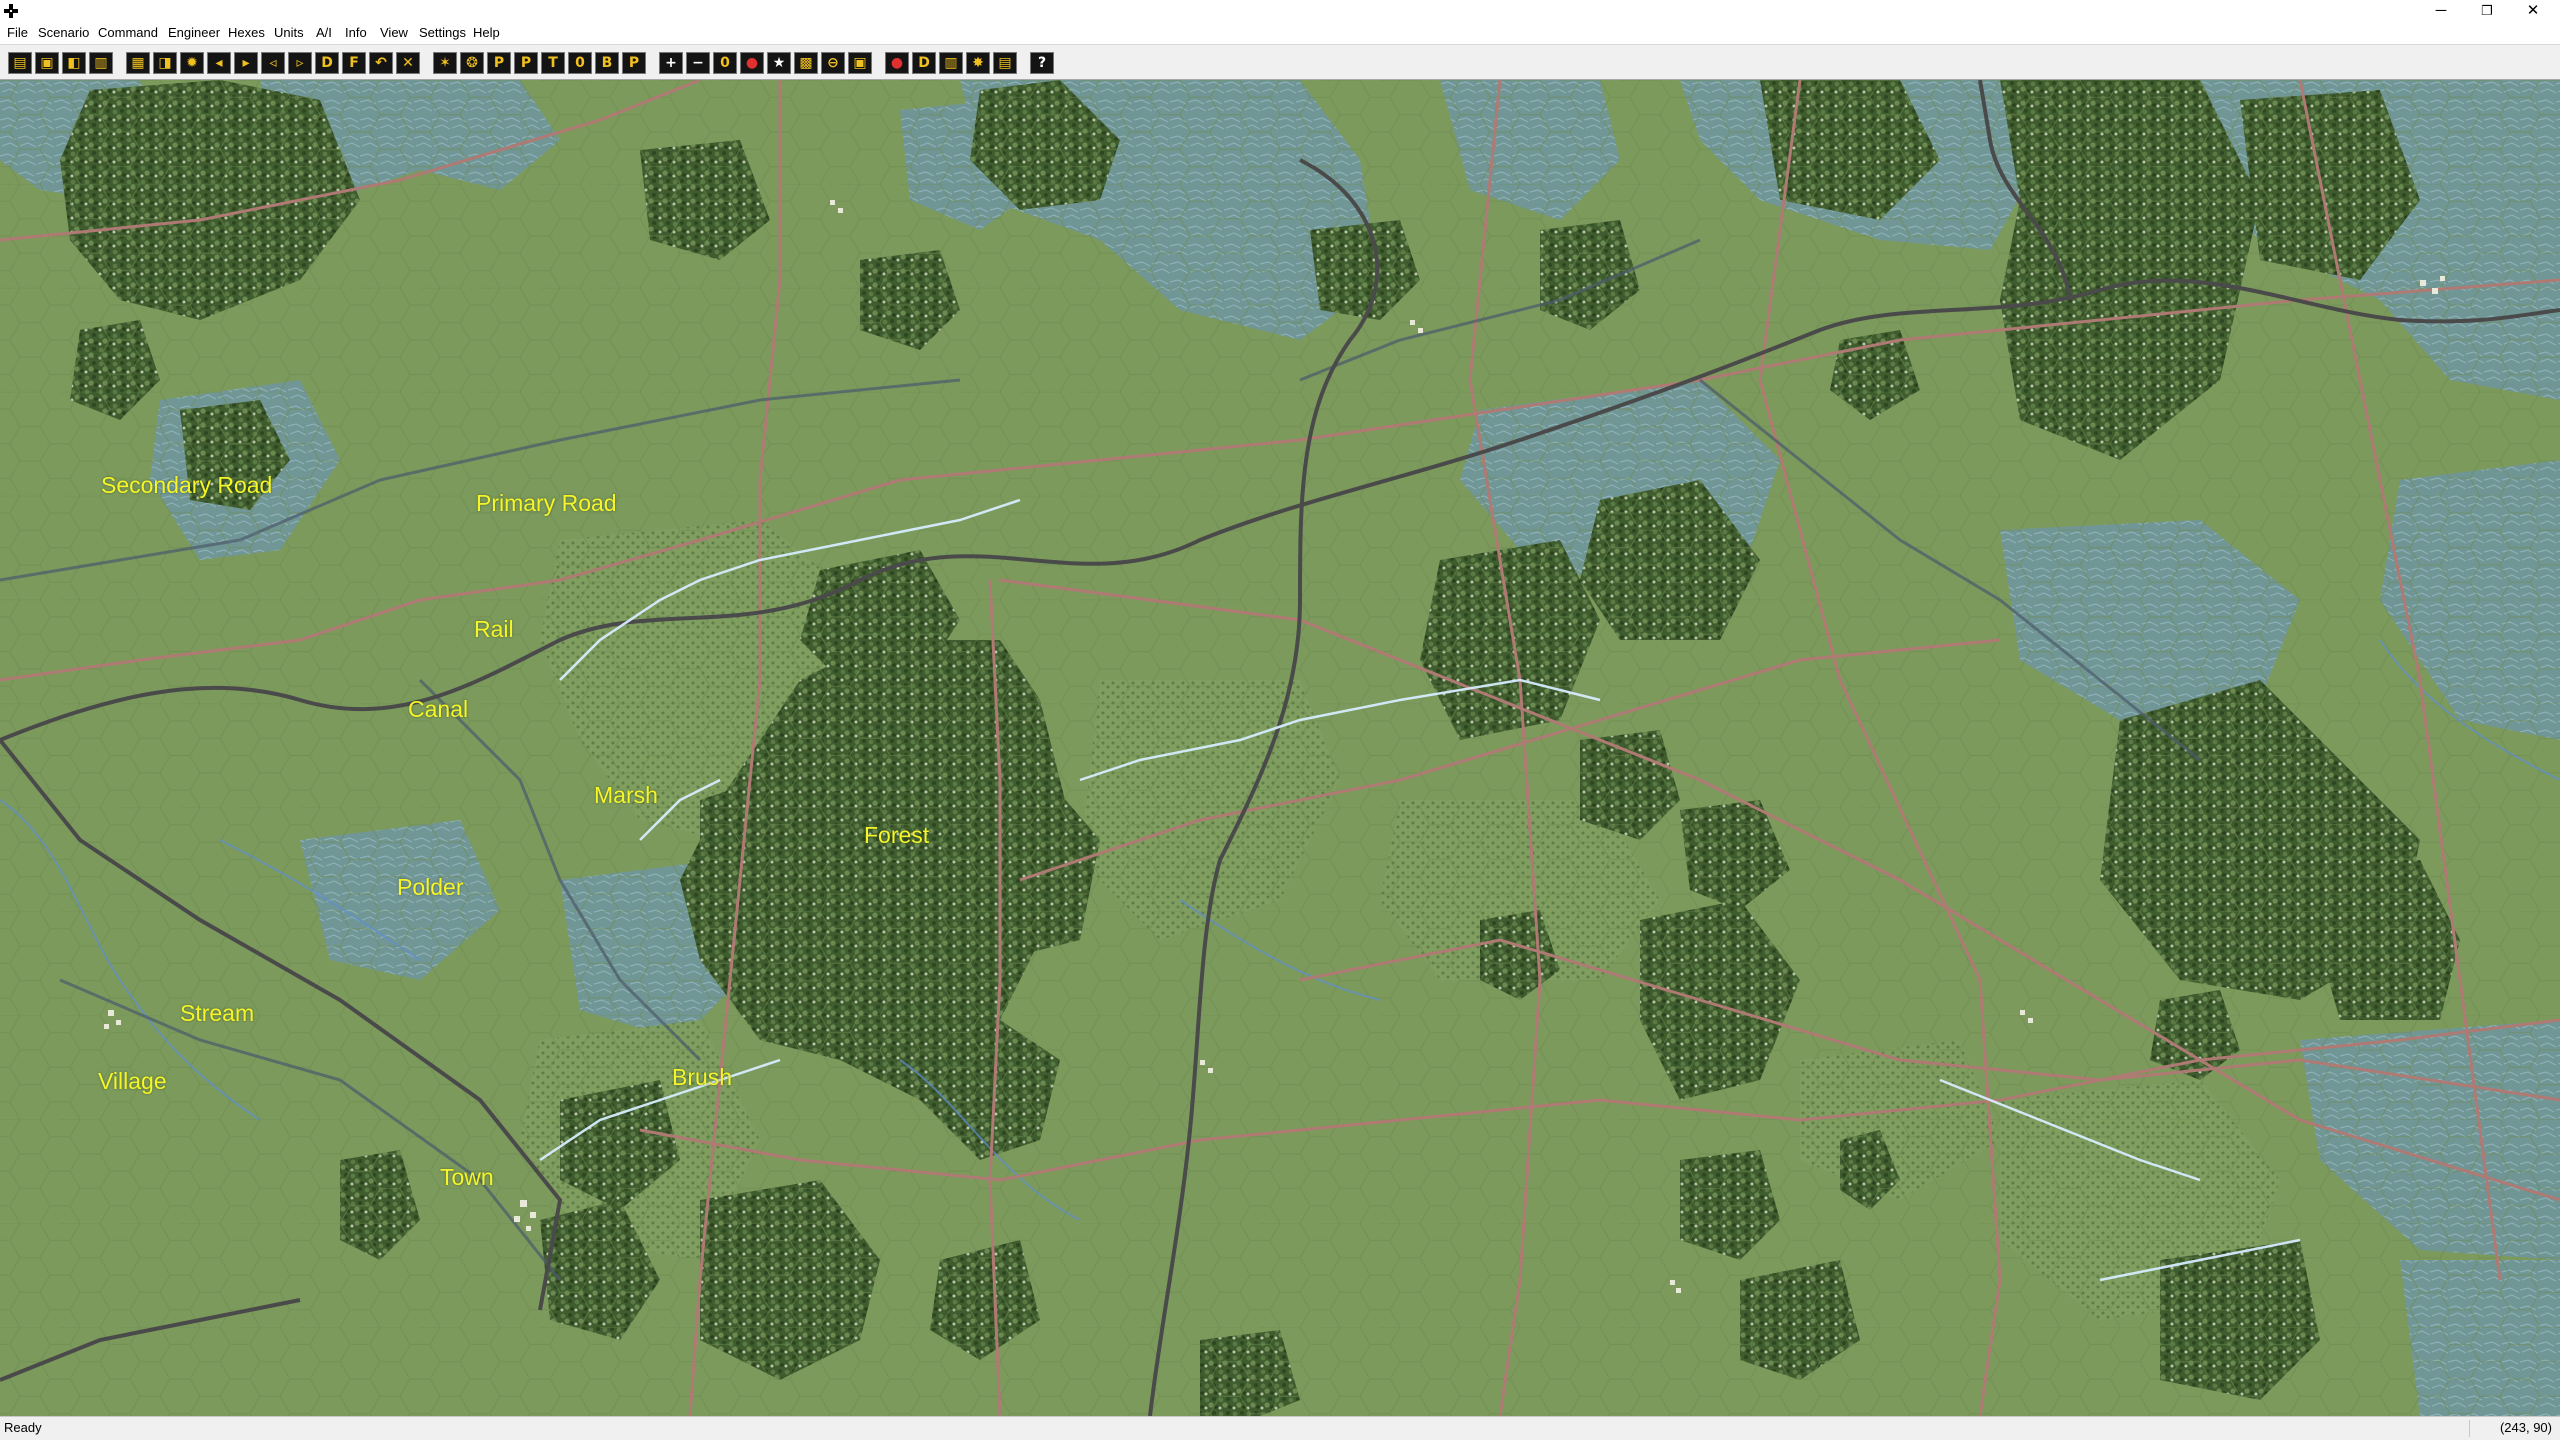 This screenshot has width=2560, height=1440. I want to click on toolbar-button-load: ◧, so click(74, 63).